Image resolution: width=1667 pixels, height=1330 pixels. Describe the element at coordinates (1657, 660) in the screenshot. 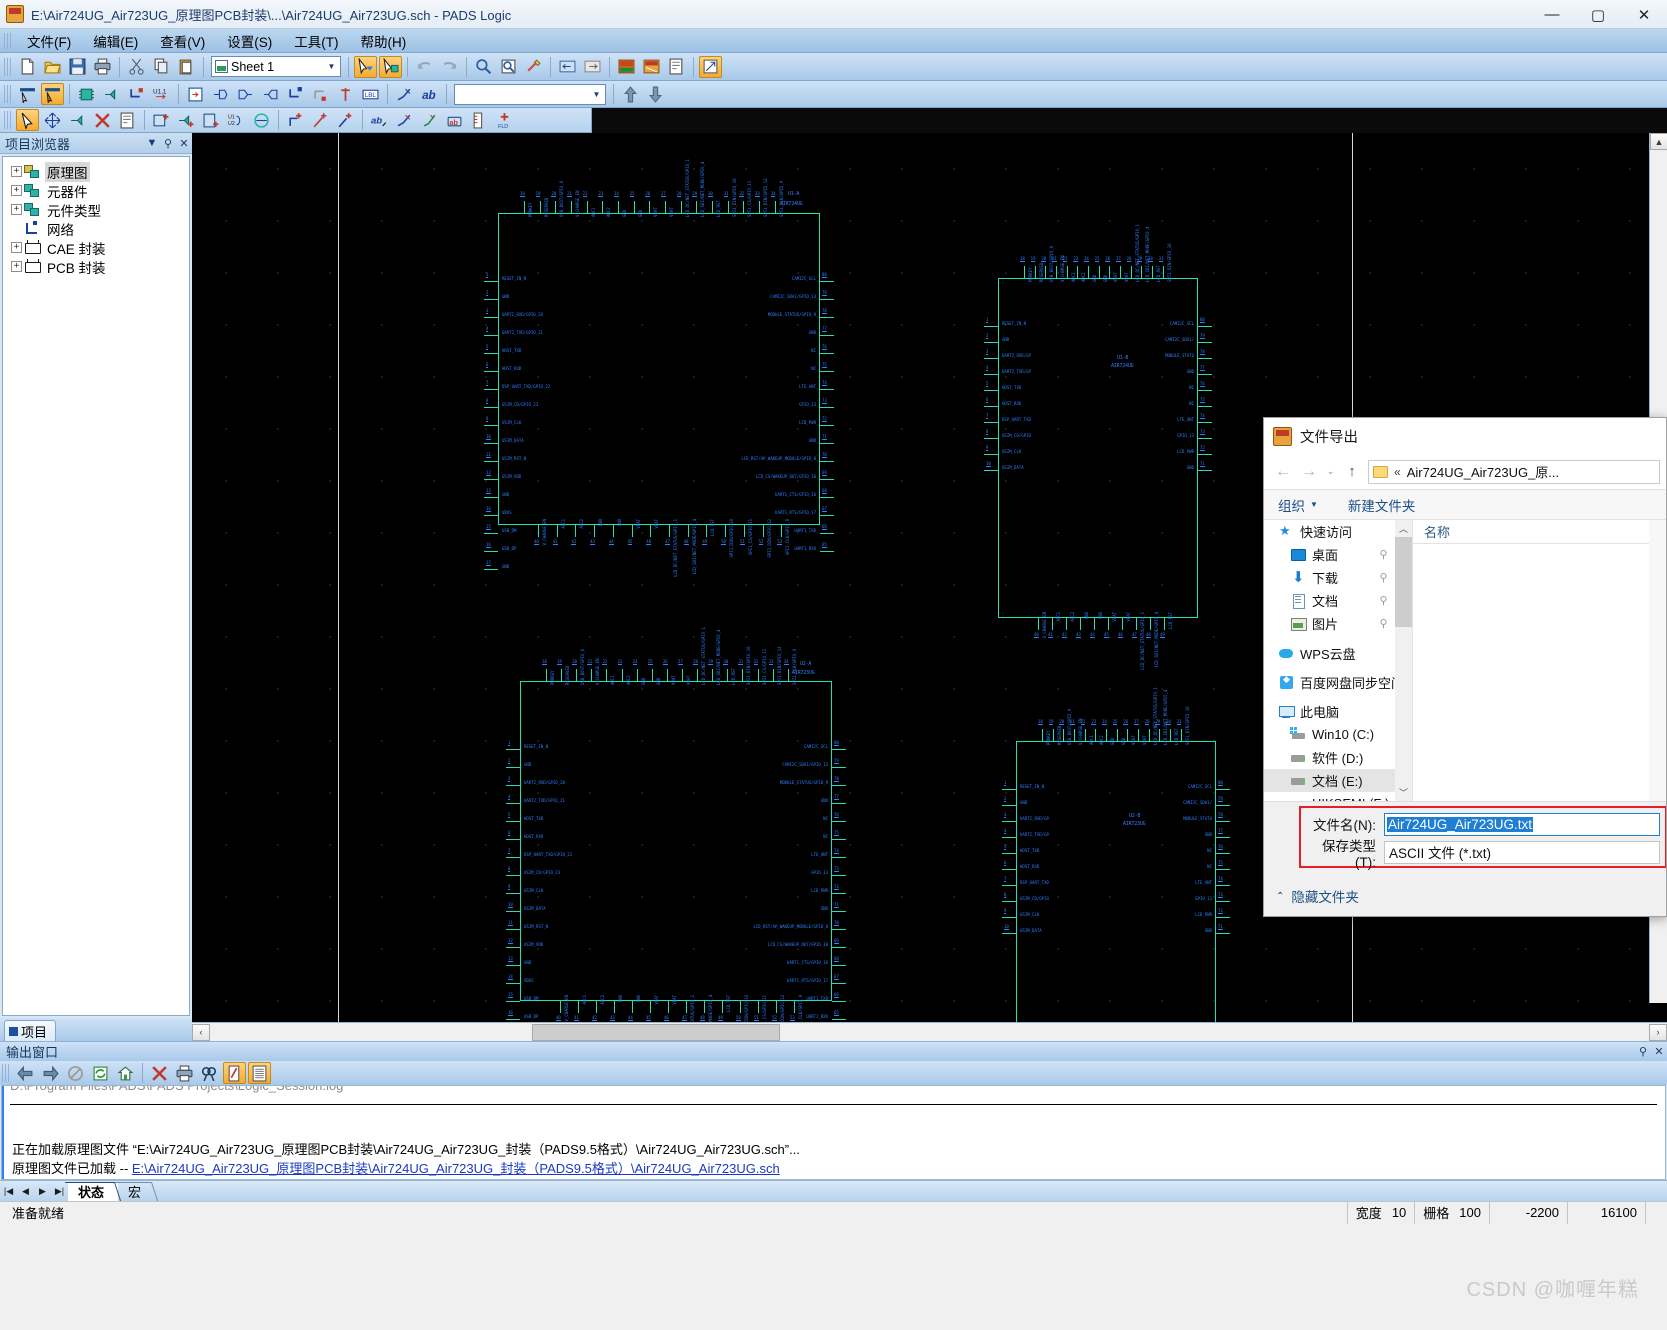

I see `file-list-scrollbar` at that location.